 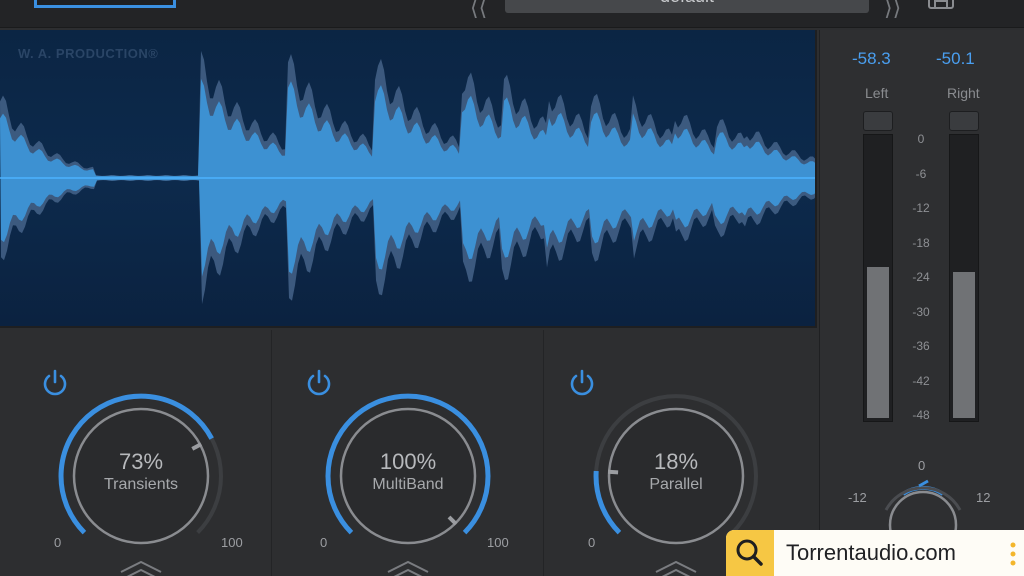 What do you see at coordinates (676, 484) in the screenshot?
I see `parallel-label: Parallel` at bounding box center [676, 484].